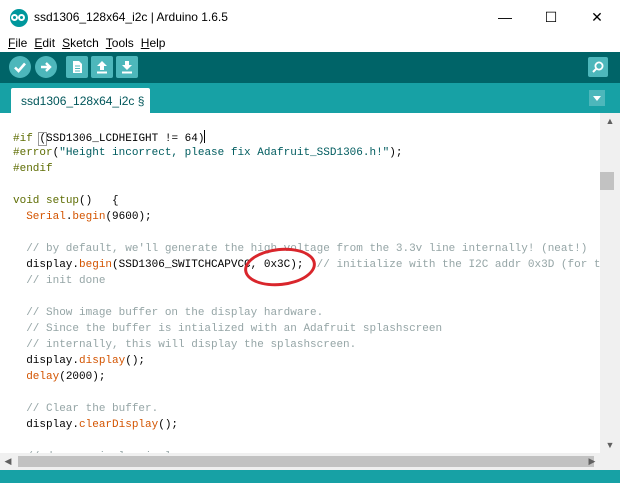 The image size is (620, 483). Describe the element at coordinates (66, 281) in the screenshot. I see `code-line: // init done` at that location.